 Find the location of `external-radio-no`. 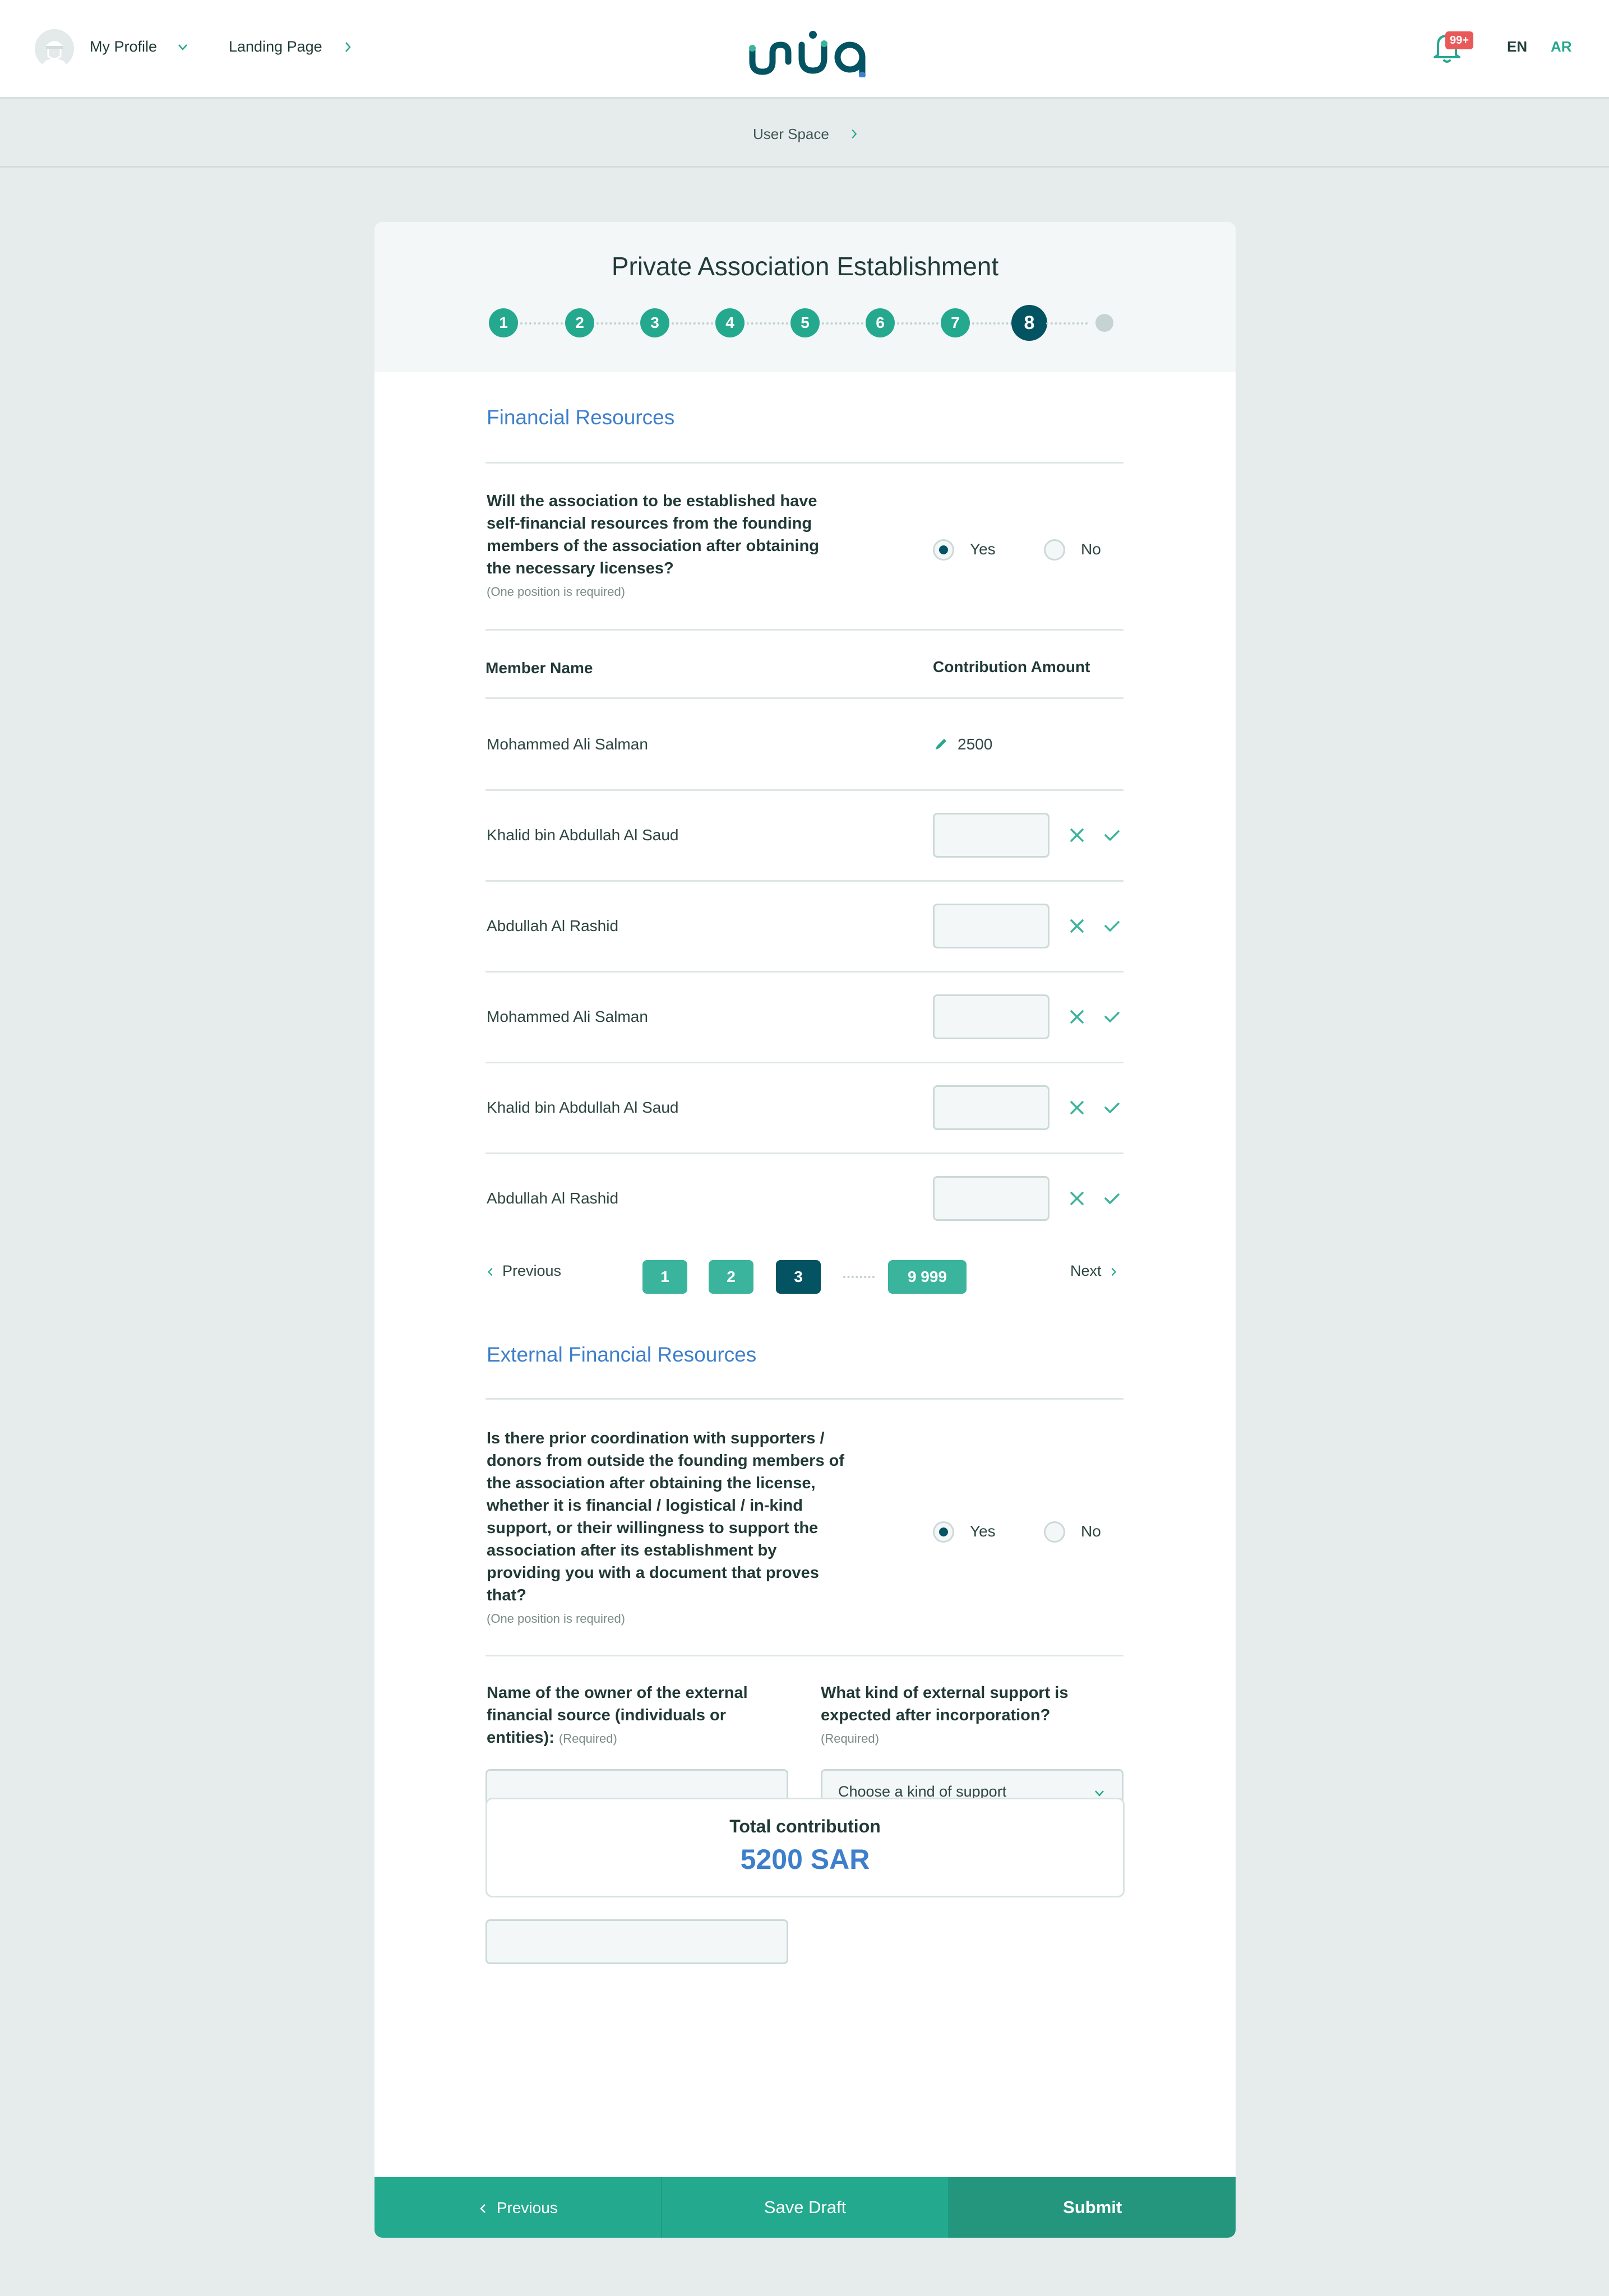

external-radio-no is located at coordinates (1054, 1532).